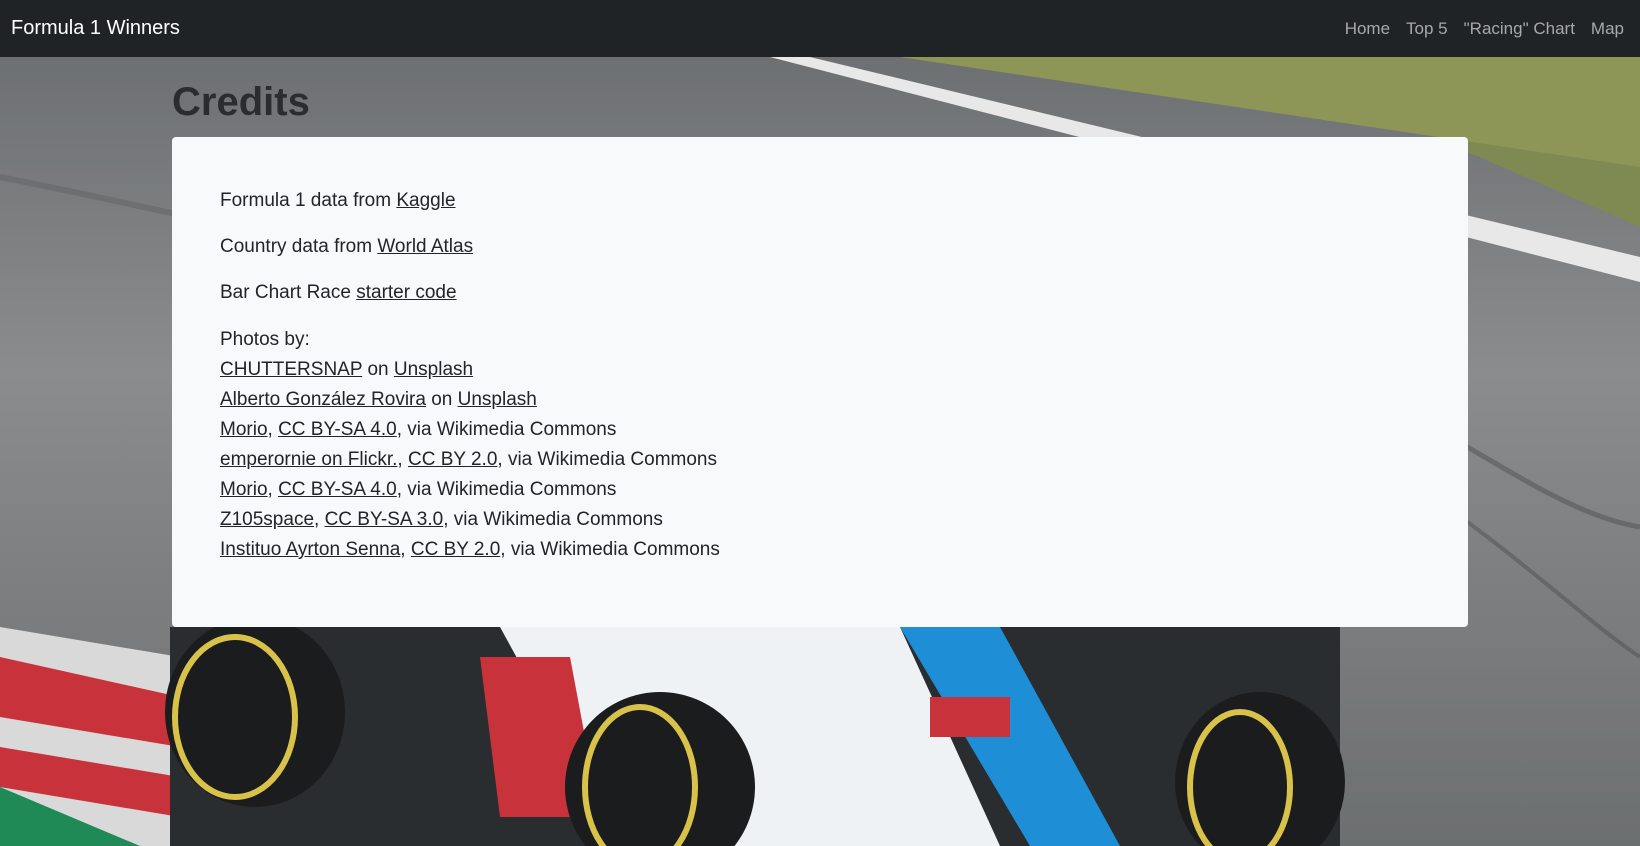 This screenshot has height=846, width=1640. What do you see at coordinates (308, 459) in the screenshot?
I see `photographer-link: emperornie on Flickr.` at bounding box center [308, 459].